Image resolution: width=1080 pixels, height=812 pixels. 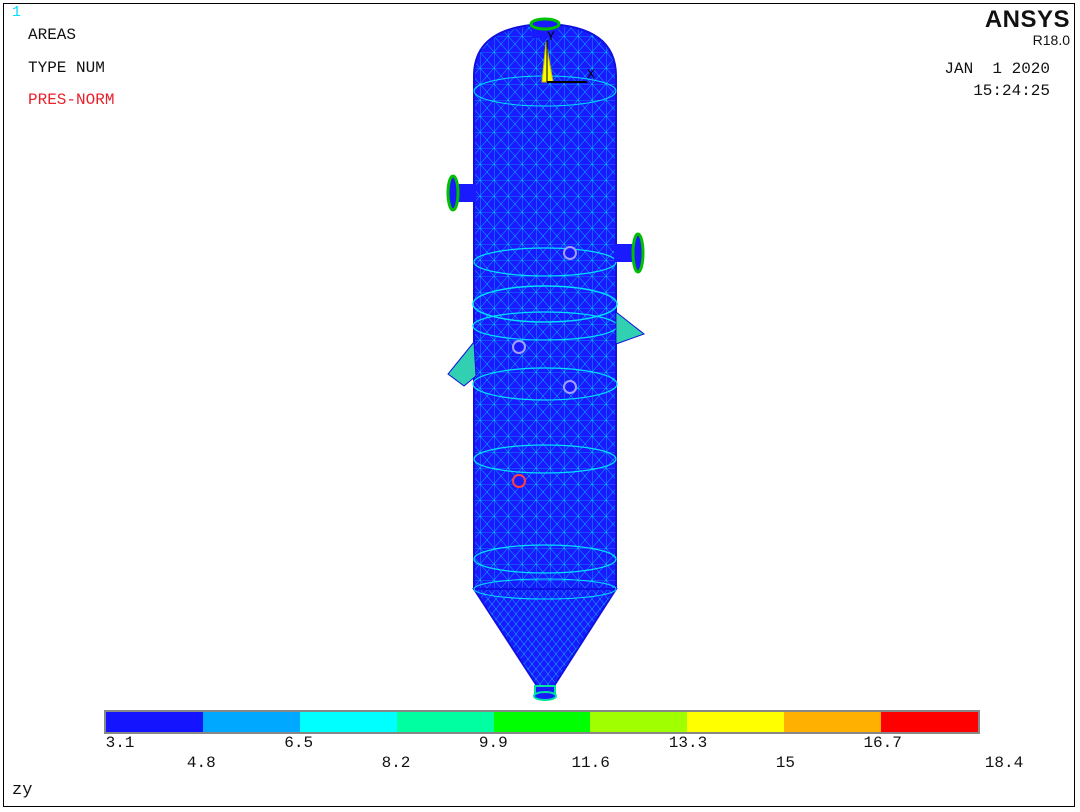 What do you see at coordinates (688, 743) in the screenshot?
I see `legend-tick-label: 13.3` at bounding box center [688, 743].